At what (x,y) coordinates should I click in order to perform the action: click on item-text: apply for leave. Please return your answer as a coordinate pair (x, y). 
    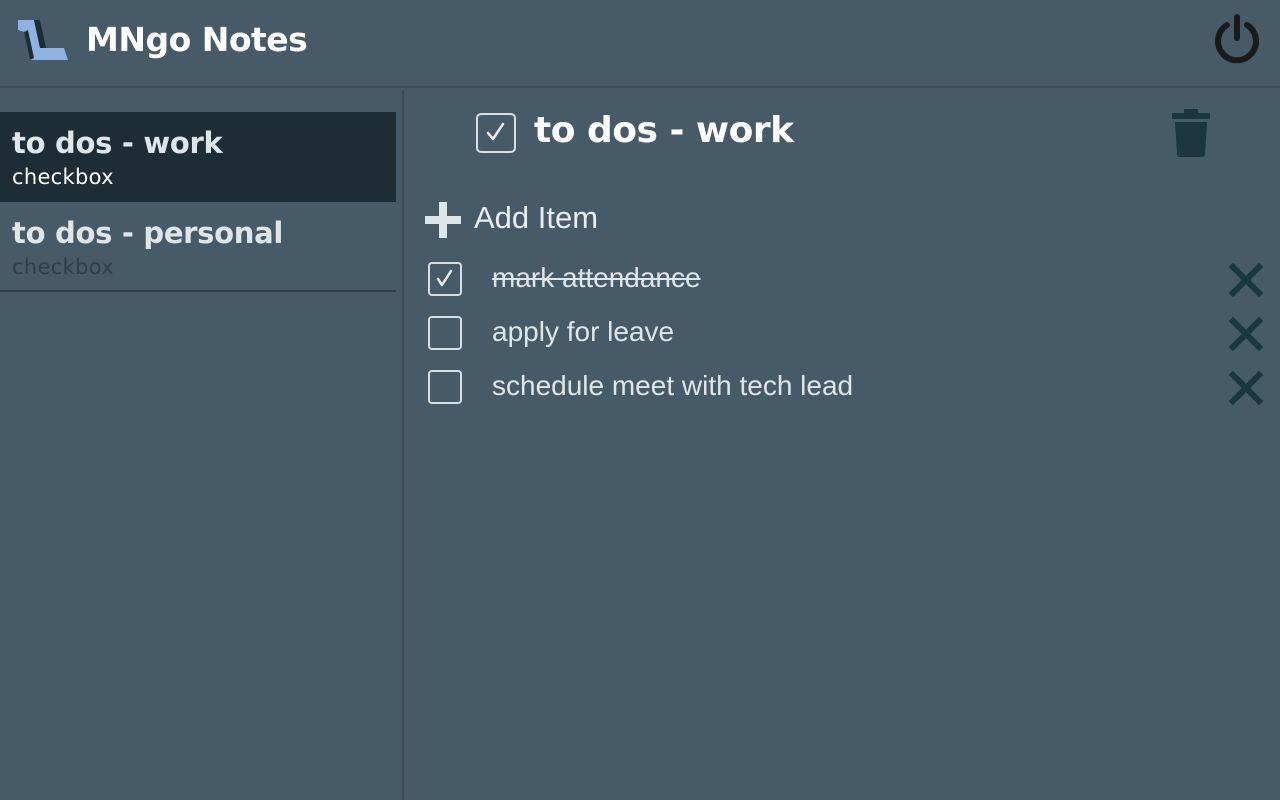
    Looking at the image, I should click on (583, 332).